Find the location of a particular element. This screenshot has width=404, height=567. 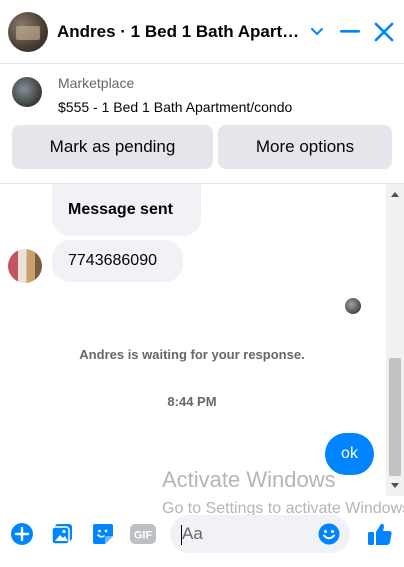

activation-watermark-title: Activate Windows is located at coordinates (249, 479).